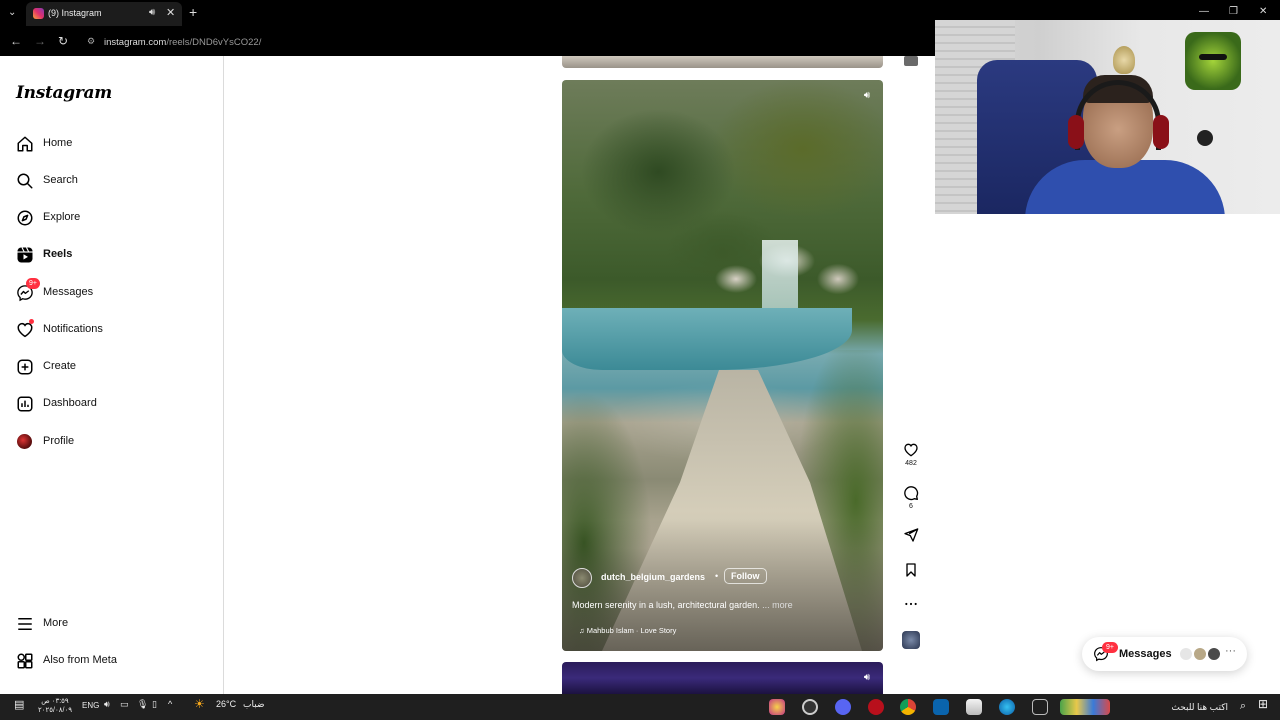 The width and height of the screenshot is (1280, 720). I want to click on sidebar-item-explore: Explore, so click(111, 219).